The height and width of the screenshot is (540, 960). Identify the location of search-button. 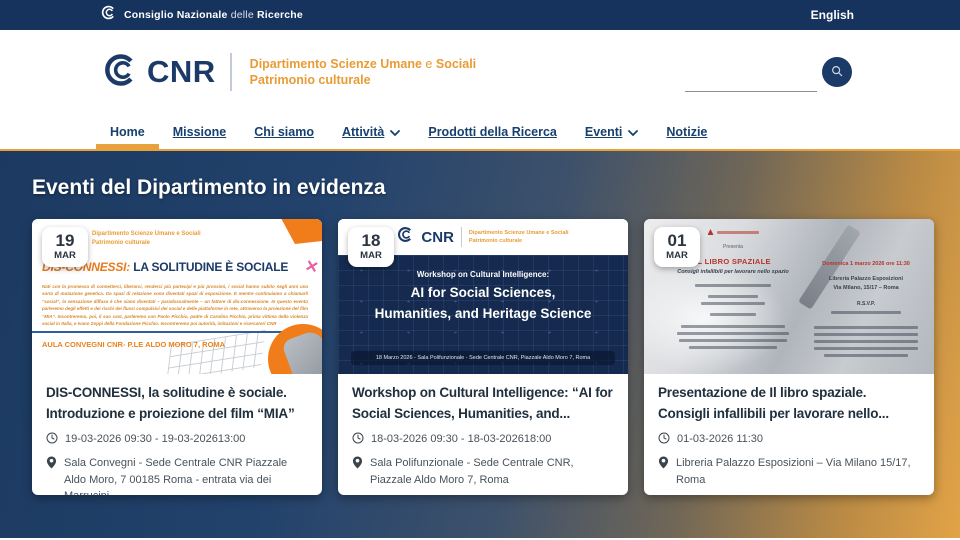
(837, 72).